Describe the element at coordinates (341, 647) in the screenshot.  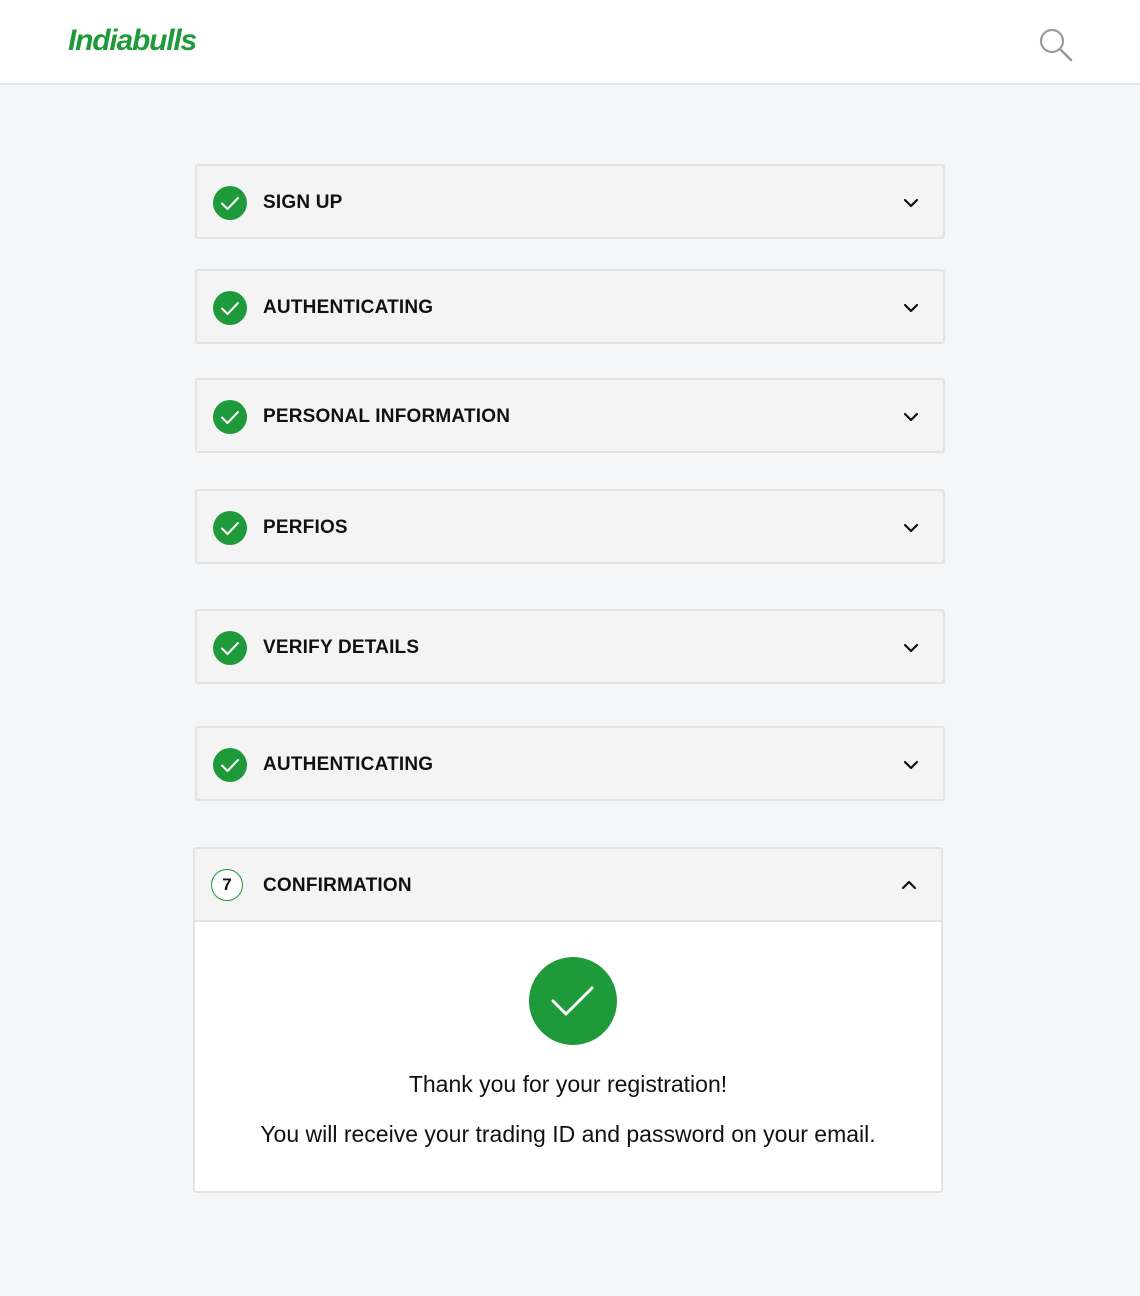
I see `step-label: VERIFY DETAILS` at that location.